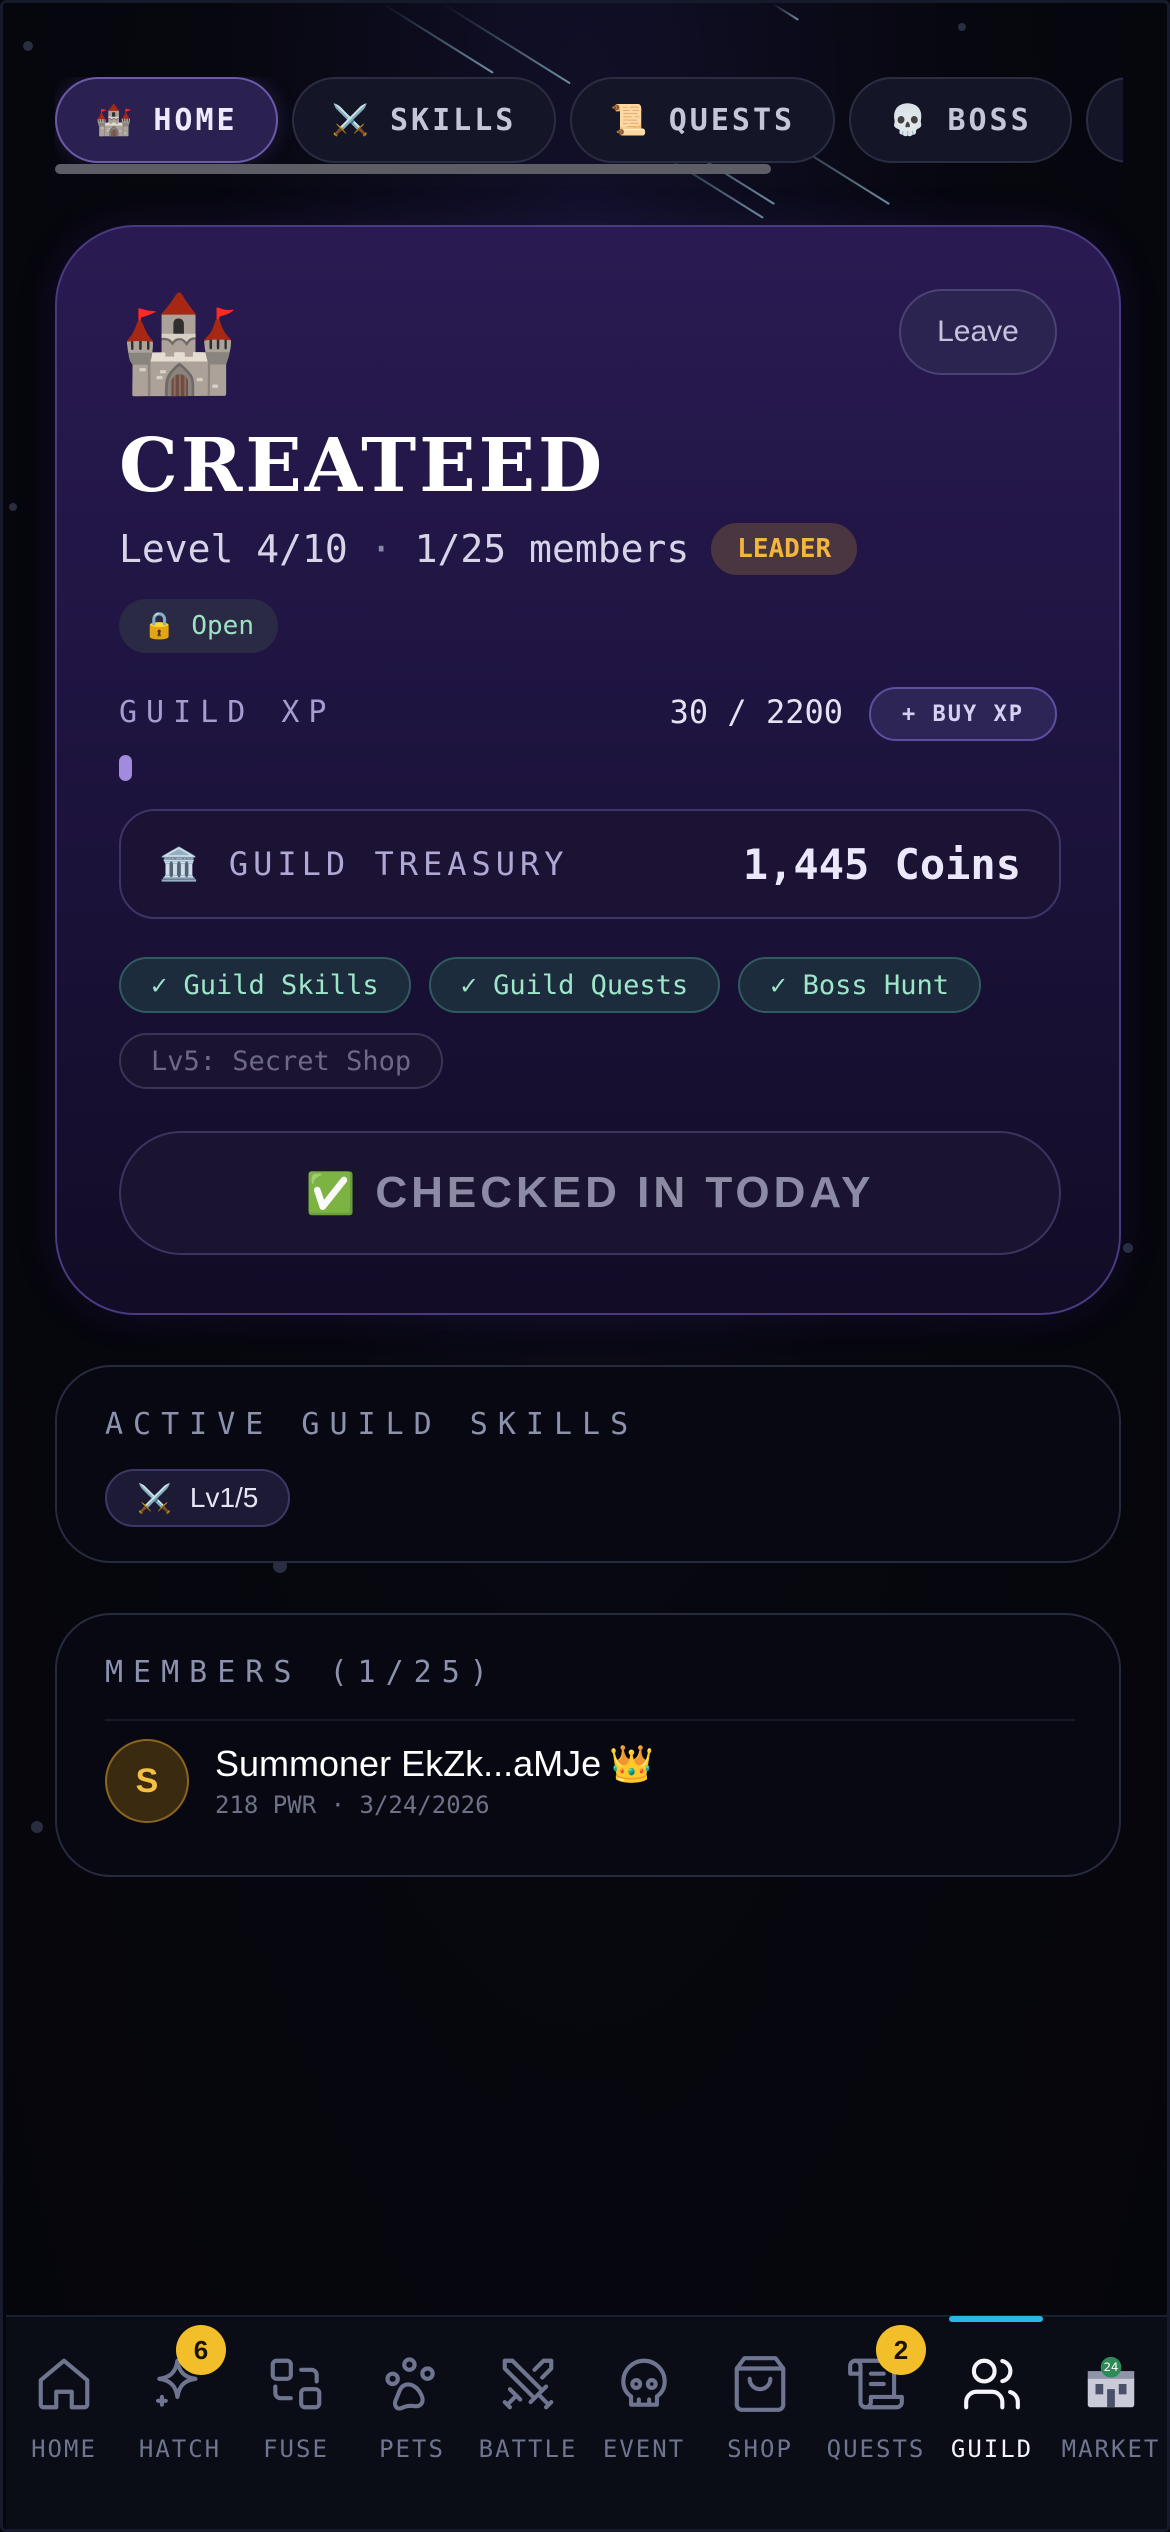 This screenshot has width=1170, height=2532. I want to click on top-tab-bar: 🏰 HOME ⚔️ SKILLS 📜 QUESTS 💀 BOSS 🛒, so click(589, 121).